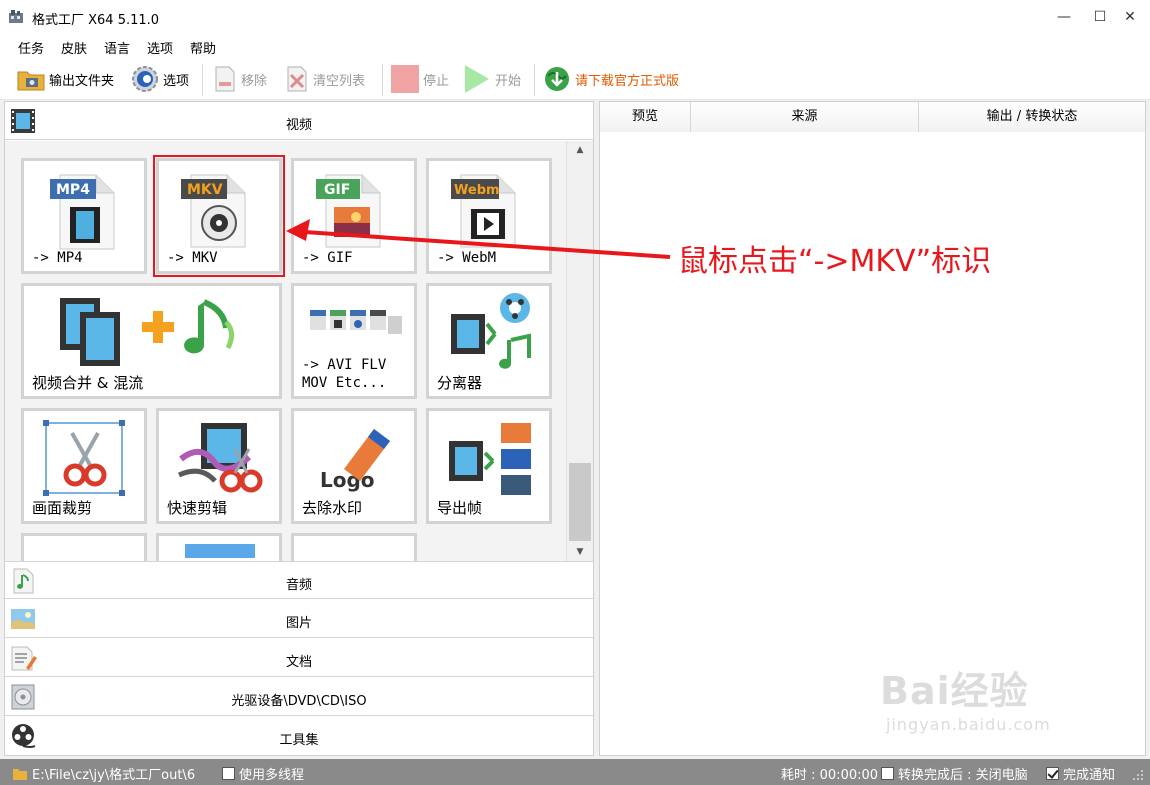  Describe the element at coordinates (1089, 775) in the screenshot. I see `notify-label: 完成通知` at that location.